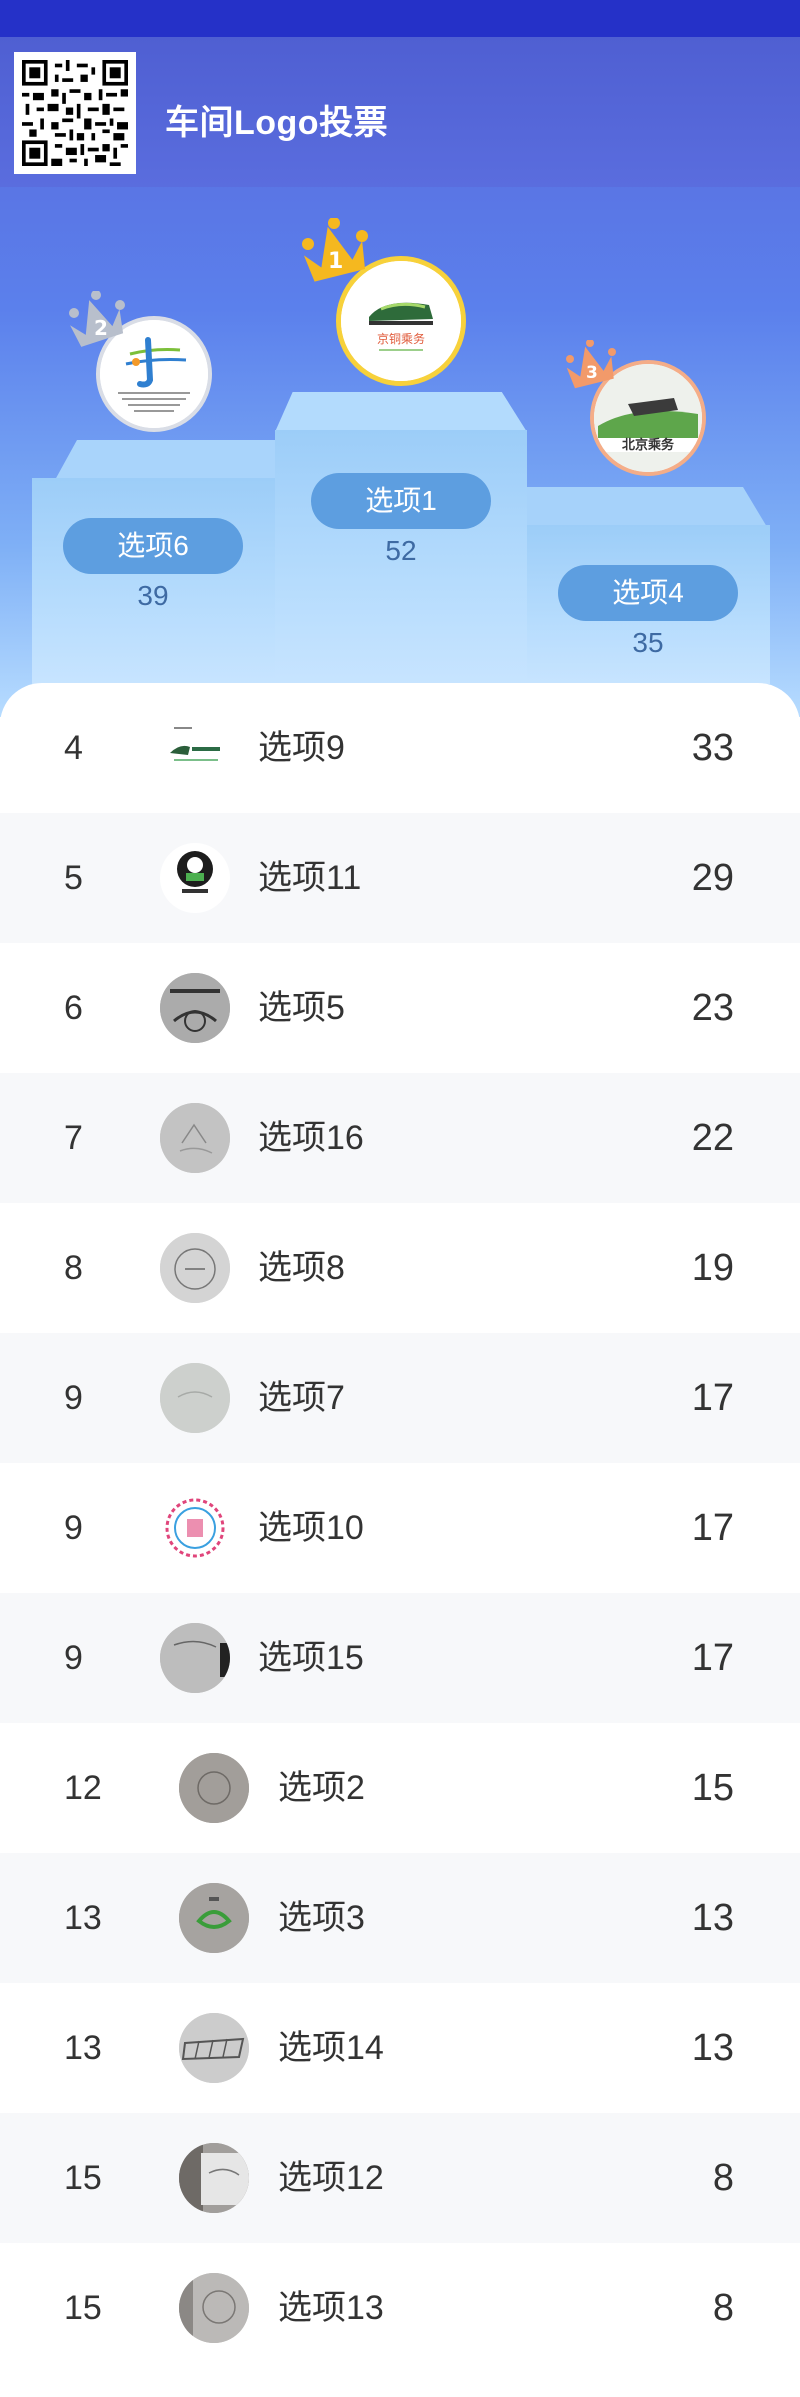 The height and width of the screenshot is (2397, 800). What do you see at coordinates (592, 373) in the screenshot?
I see `svg-text: 3` at bounding box center [592, 373].